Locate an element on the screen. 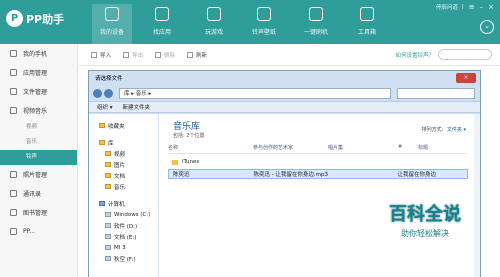 The width and height of the screenshot is (500, 277). row-artist-small: 陈奕迅 is located at coordinates (181, 175).